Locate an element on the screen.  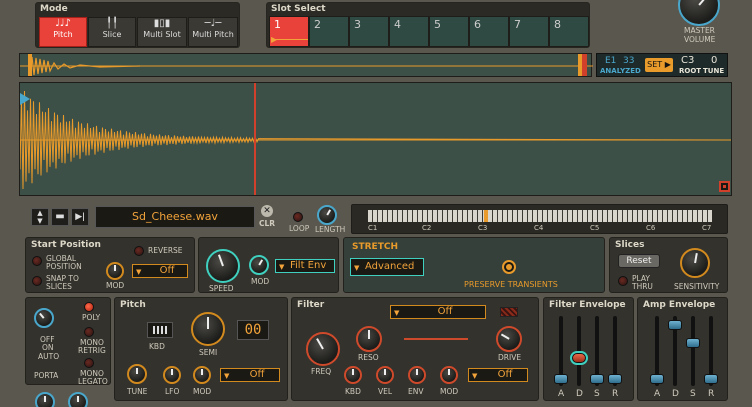
file-name-field: Sd_Cheese.wav is located at coordinates (175, 217).